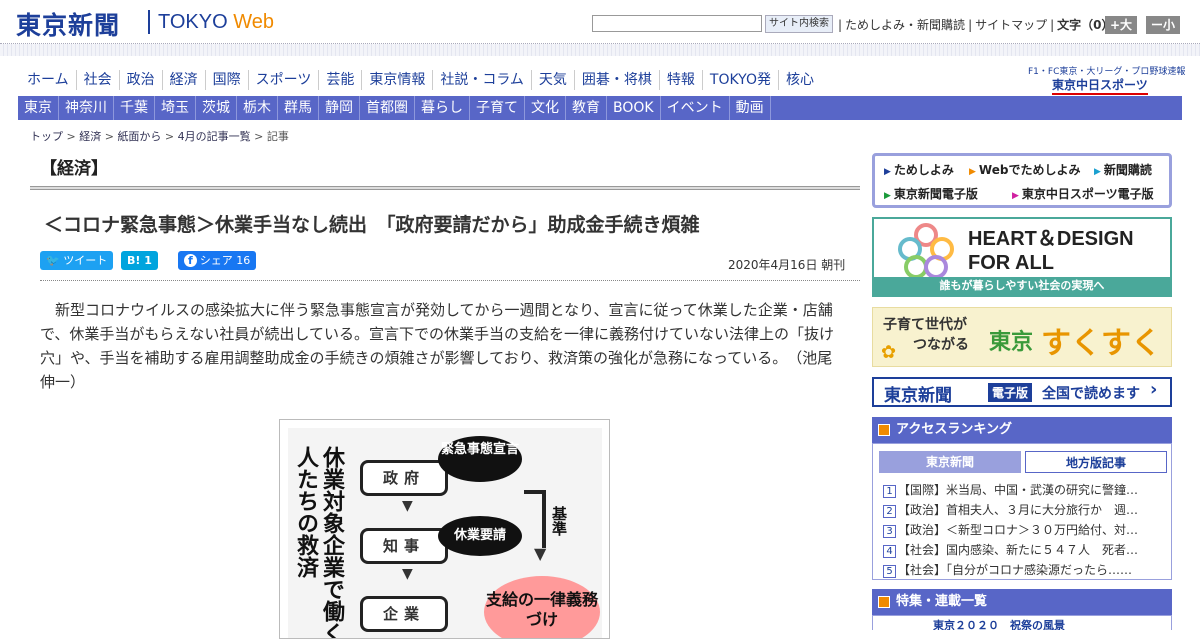  Describe the element at coordinates (68, 24) in the screenshot. I see `tokyo-shimbun-logo: 東京新聞` at that location.